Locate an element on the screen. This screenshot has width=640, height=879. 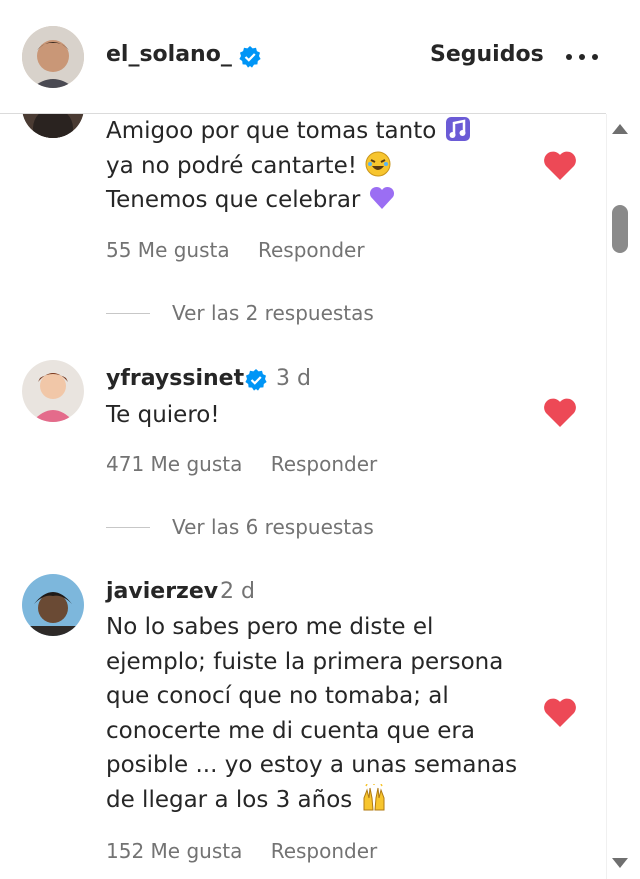
like-count: 471 Me gusta is located at coordinates (174, 464).